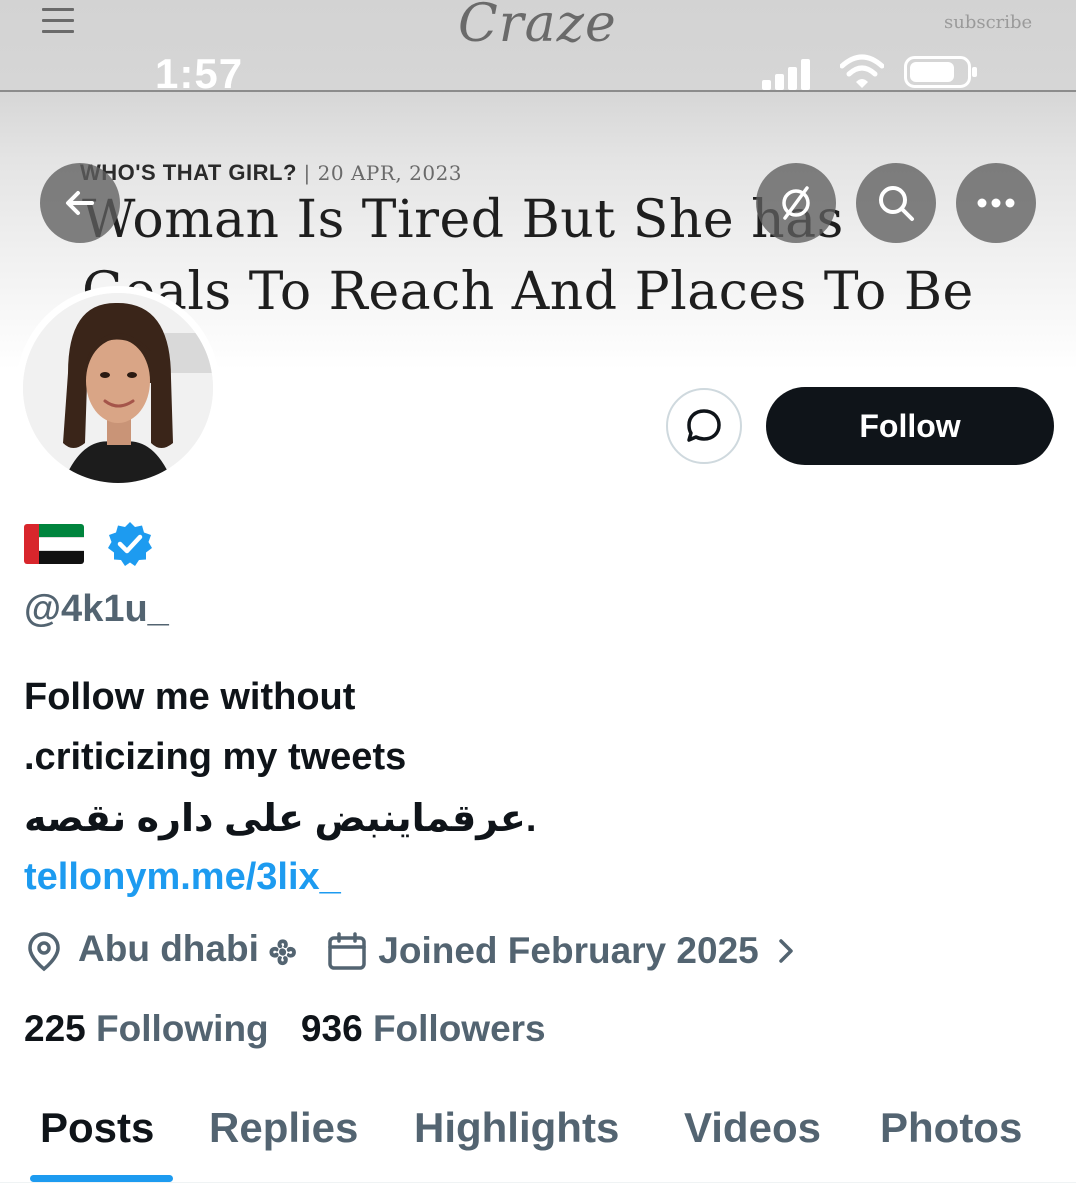 The height and width of the screenshot is (1200, 1076). Describe the element at coordinates (568, 950) in the screenshot. I see `profile-joined-date: Joined February 2025` at that location.